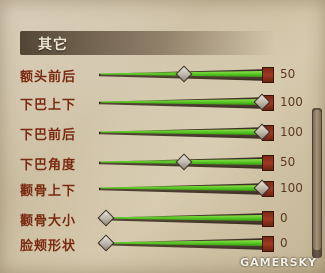 This screenshot has width=325, height=273. I want to click on slider-row-chin-depth: 下巴前后 100, so click(155, 133).